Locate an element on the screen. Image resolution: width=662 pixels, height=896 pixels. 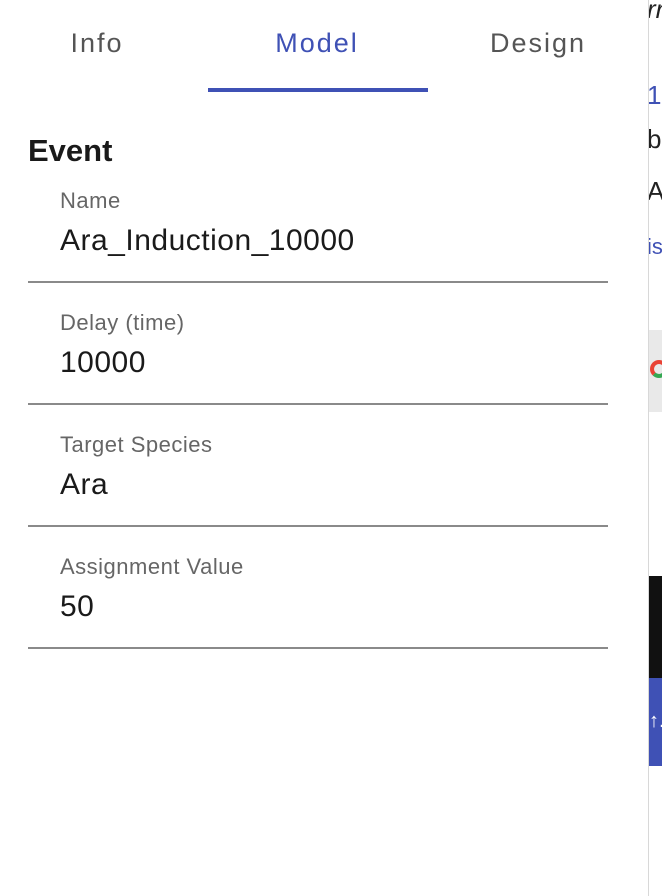
tab-info: Info is located at coordinates (103, 46).